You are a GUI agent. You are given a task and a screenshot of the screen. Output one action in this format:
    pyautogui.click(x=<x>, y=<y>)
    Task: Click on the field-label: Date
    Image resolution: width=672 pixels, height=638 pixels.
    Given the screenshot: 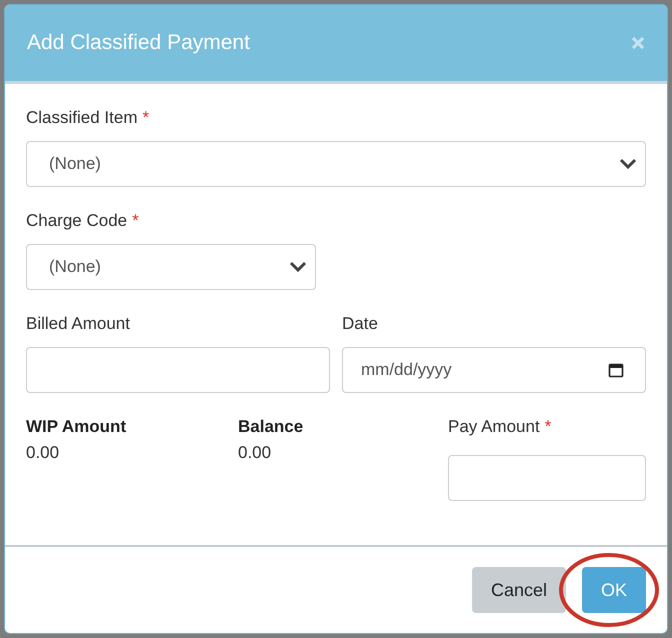 What is the action you would take?
    pyautogui.click(x=360, y=324)
    